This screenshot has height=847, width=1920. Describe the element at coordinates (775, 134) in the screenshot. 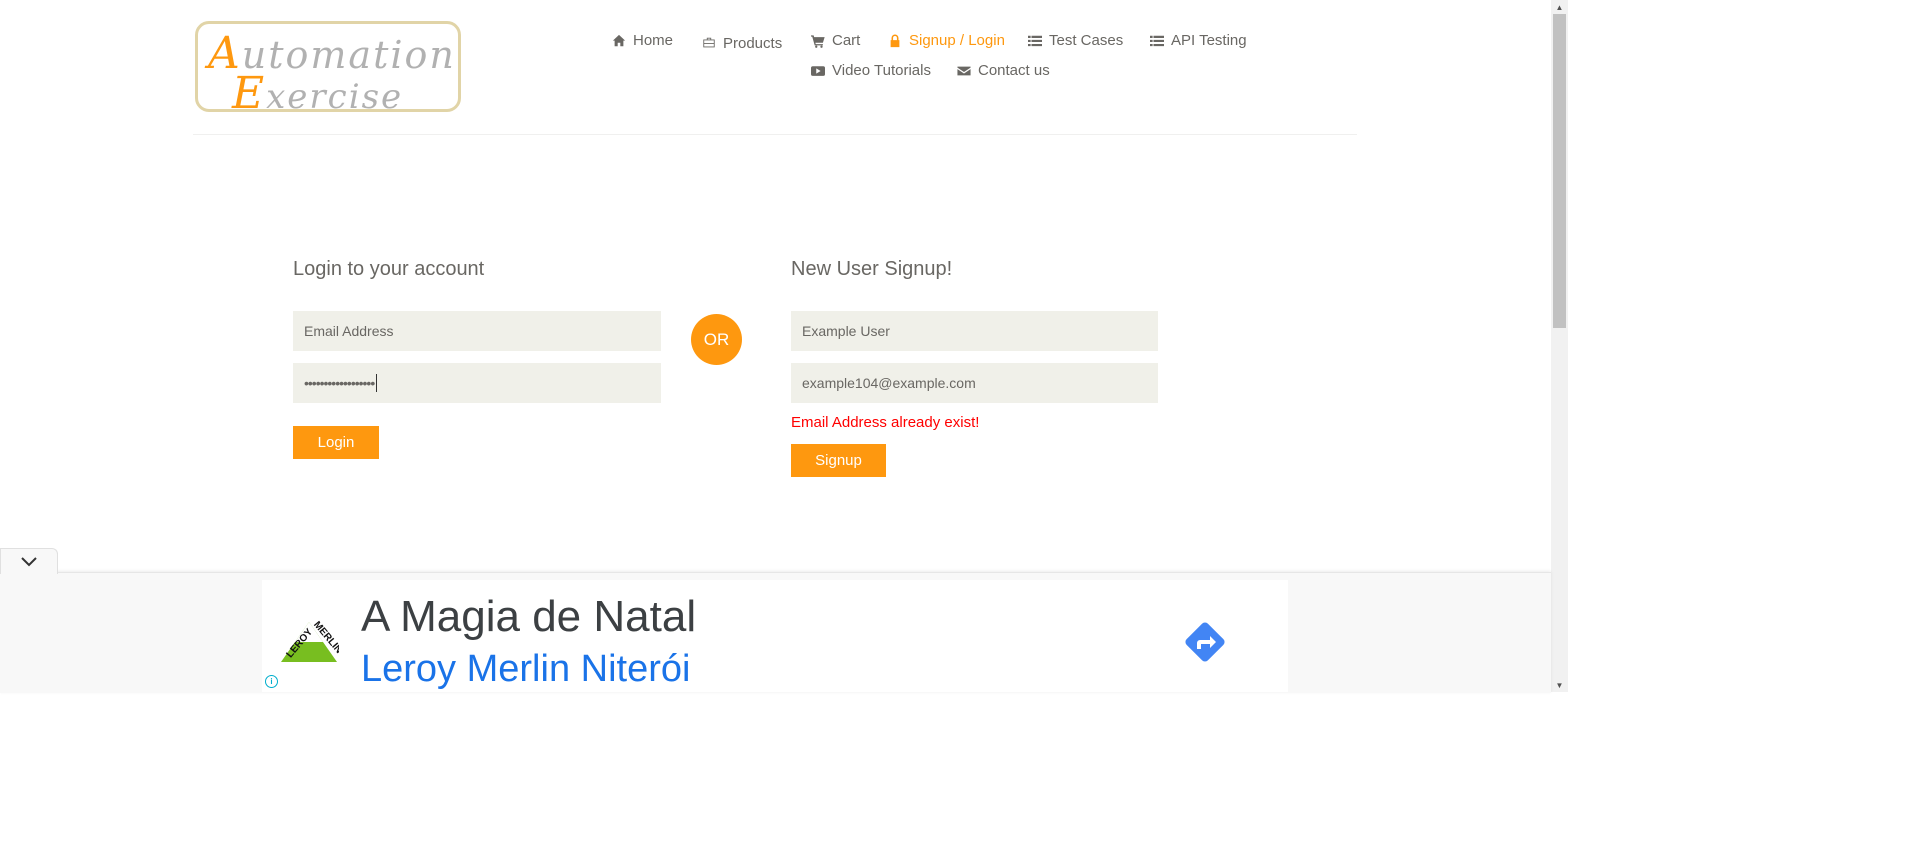

I see `header-divider` at that location.